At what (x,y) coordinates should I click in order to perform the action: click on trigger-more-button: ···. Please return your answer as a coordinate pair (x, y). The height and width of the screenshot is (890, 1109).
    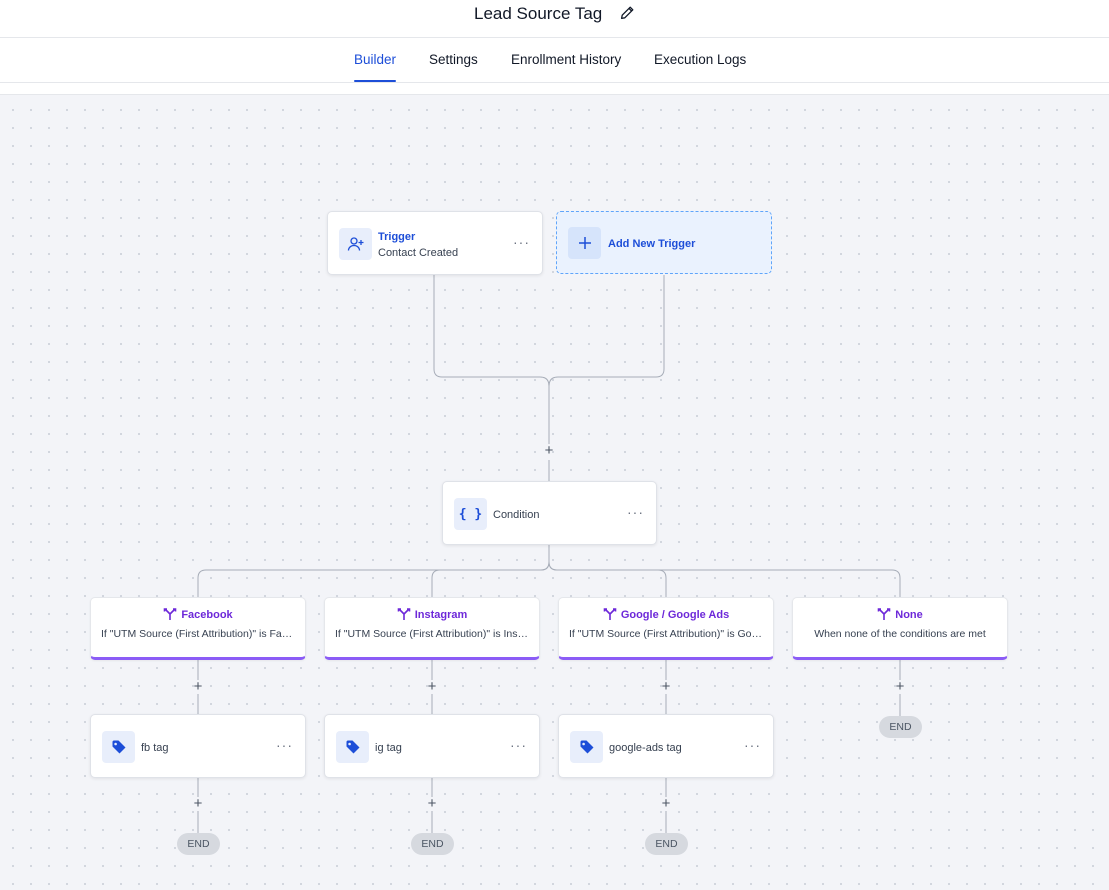
    Looking at the image, I should click on (521, 242).